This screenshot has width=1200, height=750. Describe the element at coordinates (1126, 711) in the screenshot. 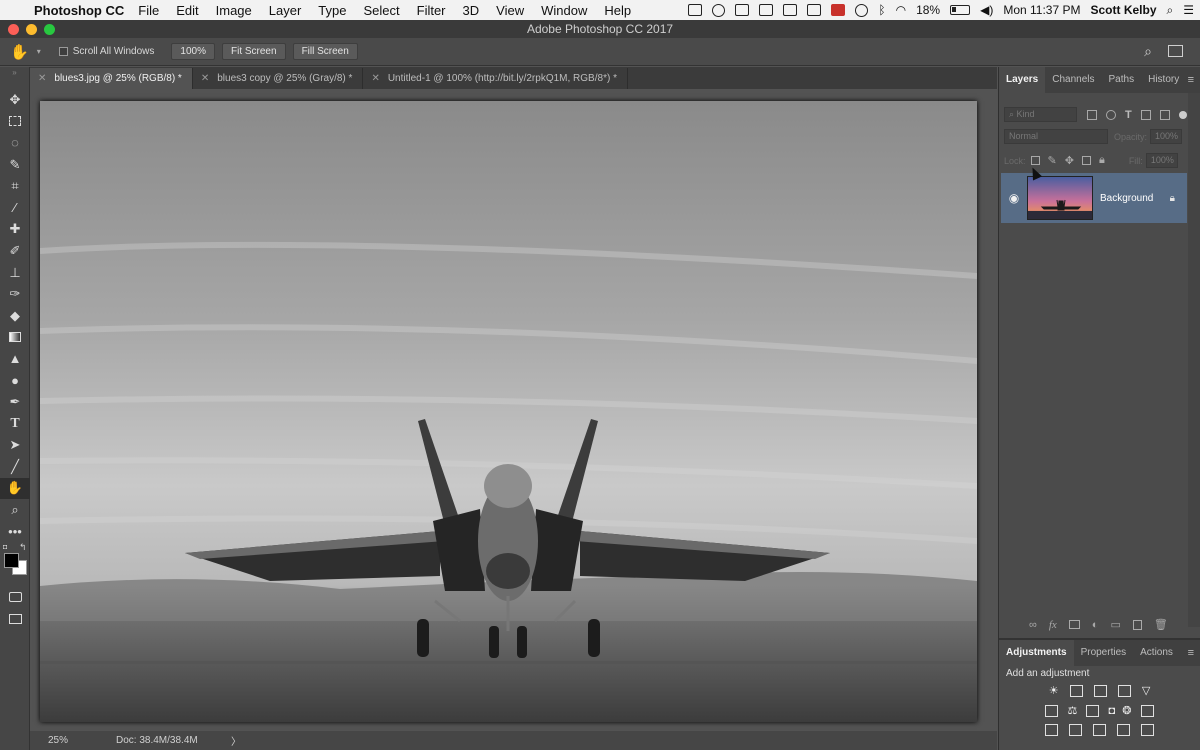

I see `channel-mixer-icon: ❂` at that location.